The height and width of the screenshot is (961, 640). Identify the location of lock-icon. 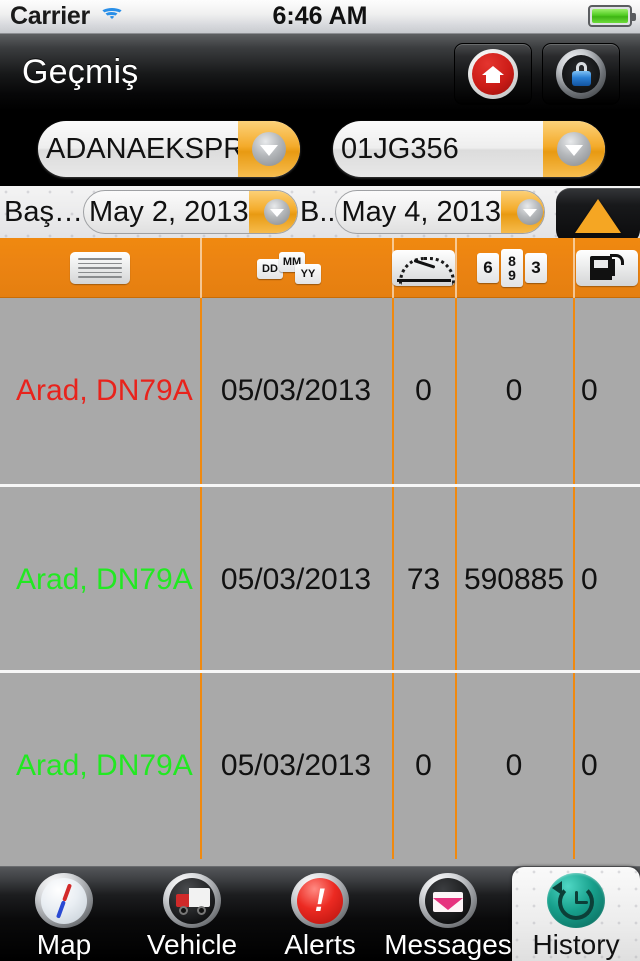
(581, 74).